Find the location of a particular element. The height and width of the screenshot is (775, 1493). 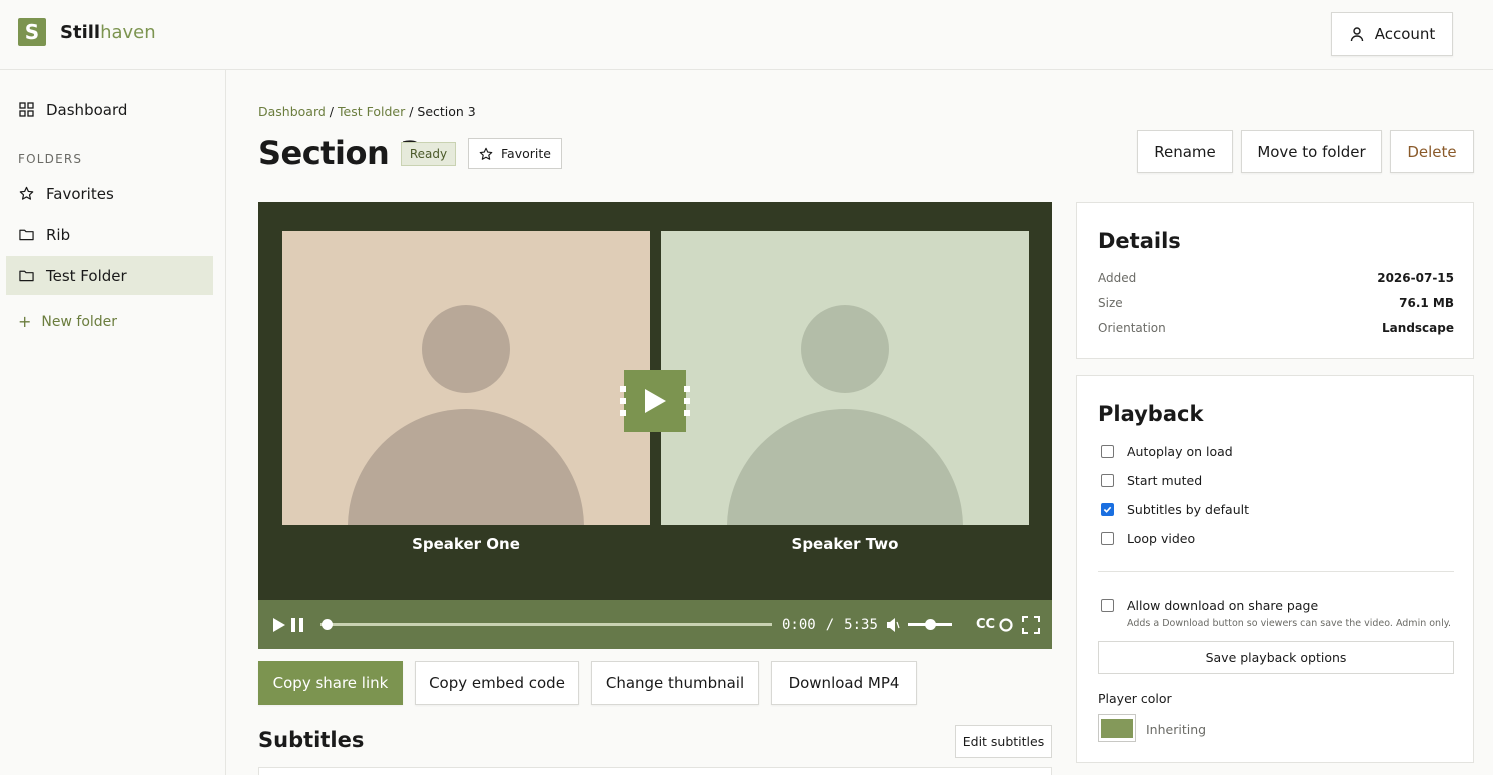

detail-row-size: Size 76.1 MB is located at coordinates (1276, 303).